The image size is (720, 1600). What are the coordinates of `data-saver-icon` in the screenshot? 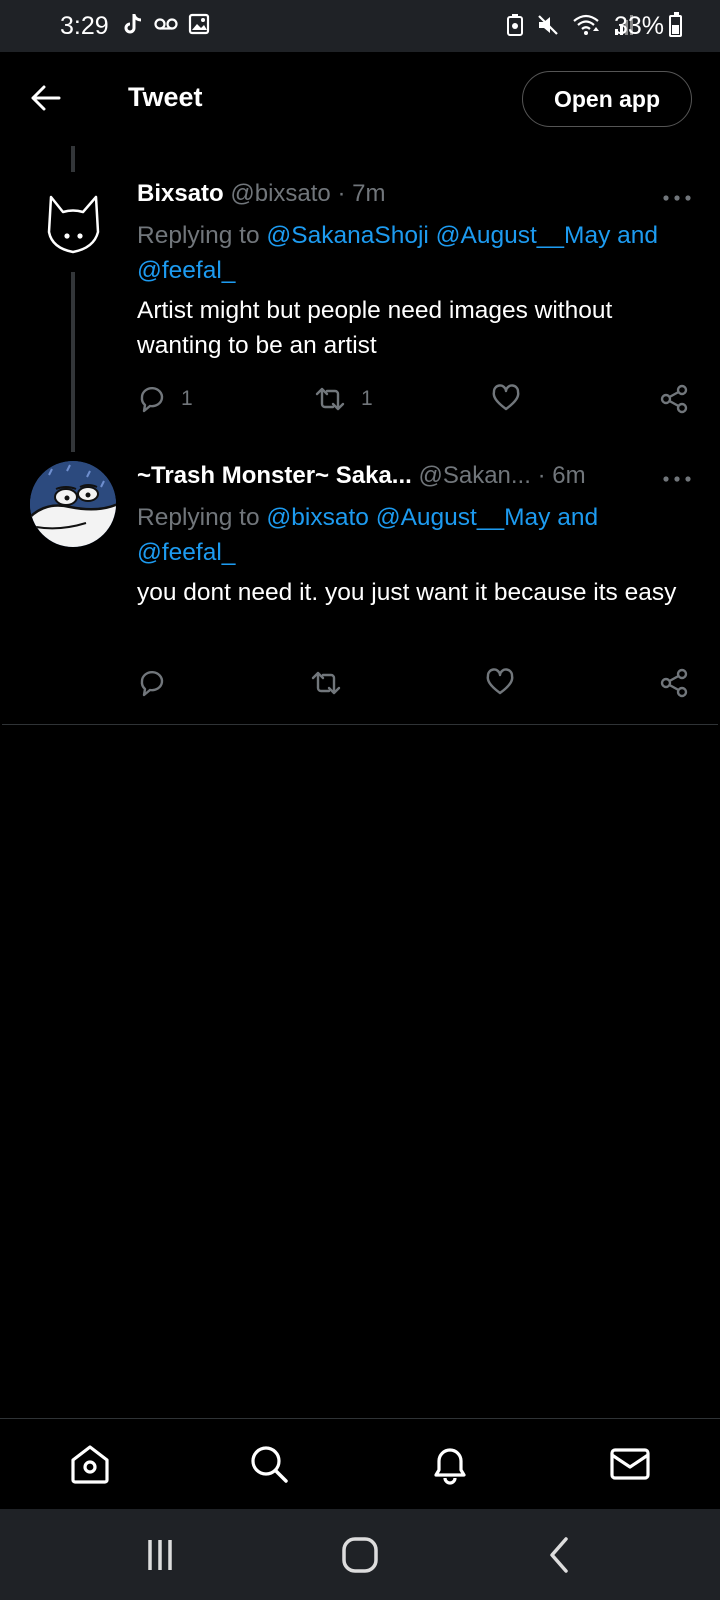 It's located at (515, 25).